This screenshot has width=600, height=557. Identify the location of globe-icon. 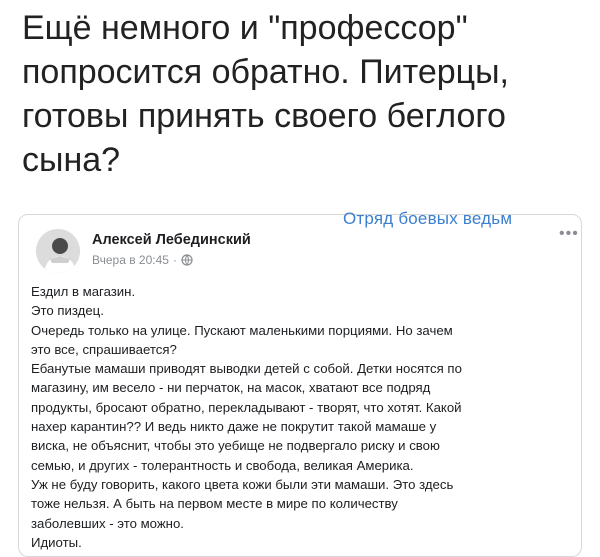
(187, 260).